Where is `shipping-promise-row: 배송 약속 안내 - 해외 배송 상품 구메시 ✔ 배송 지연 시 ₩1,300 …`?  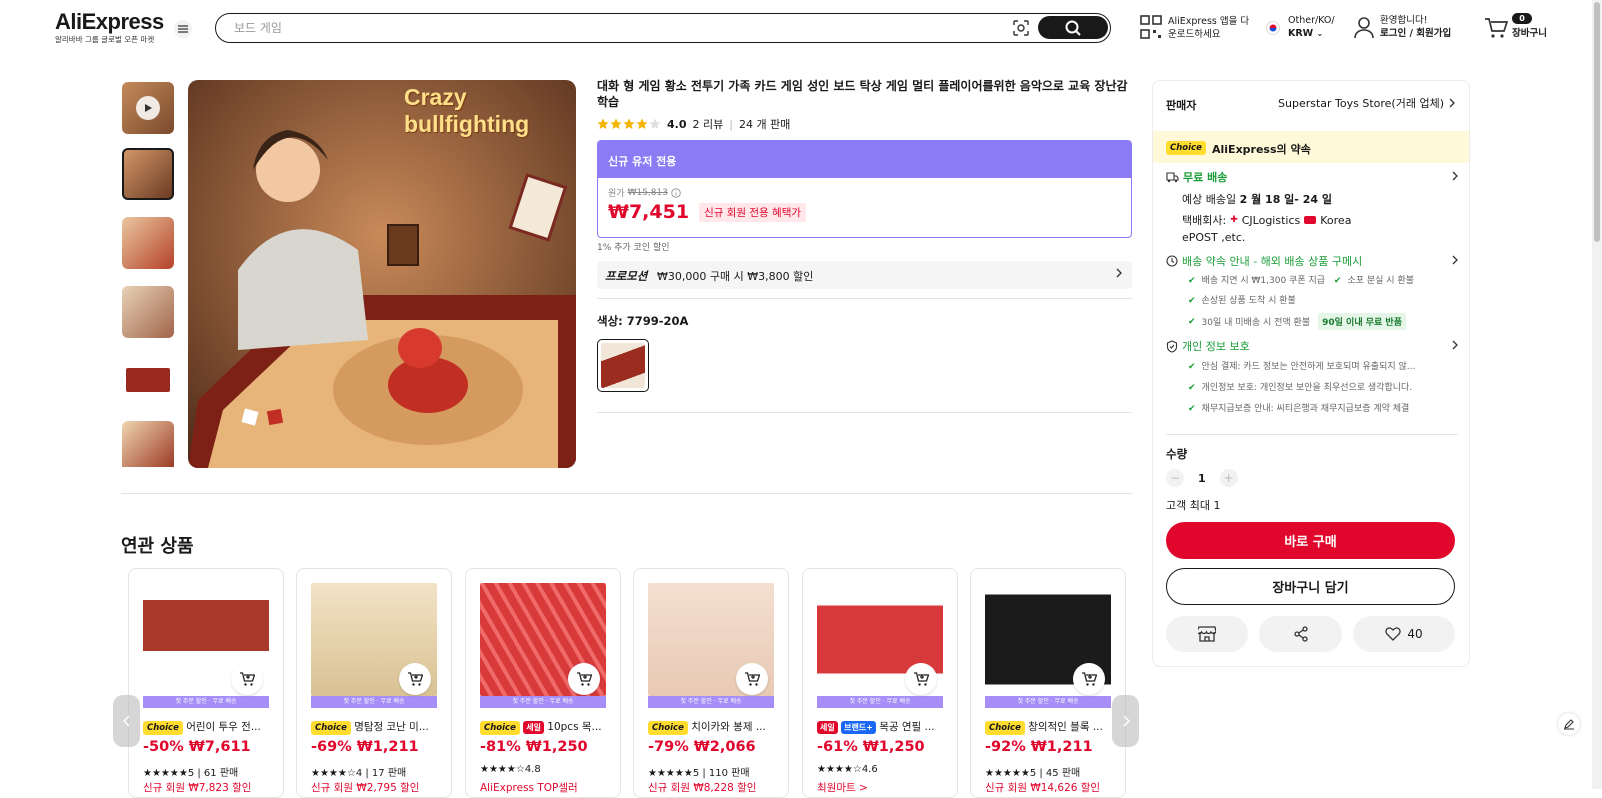
shipping-promise-row: 배송 약속 안내 - 해외 배송 상품 구메시 ✔ 배송 지연 시 ₩1,300 … is located at coordinates (1312, 291).